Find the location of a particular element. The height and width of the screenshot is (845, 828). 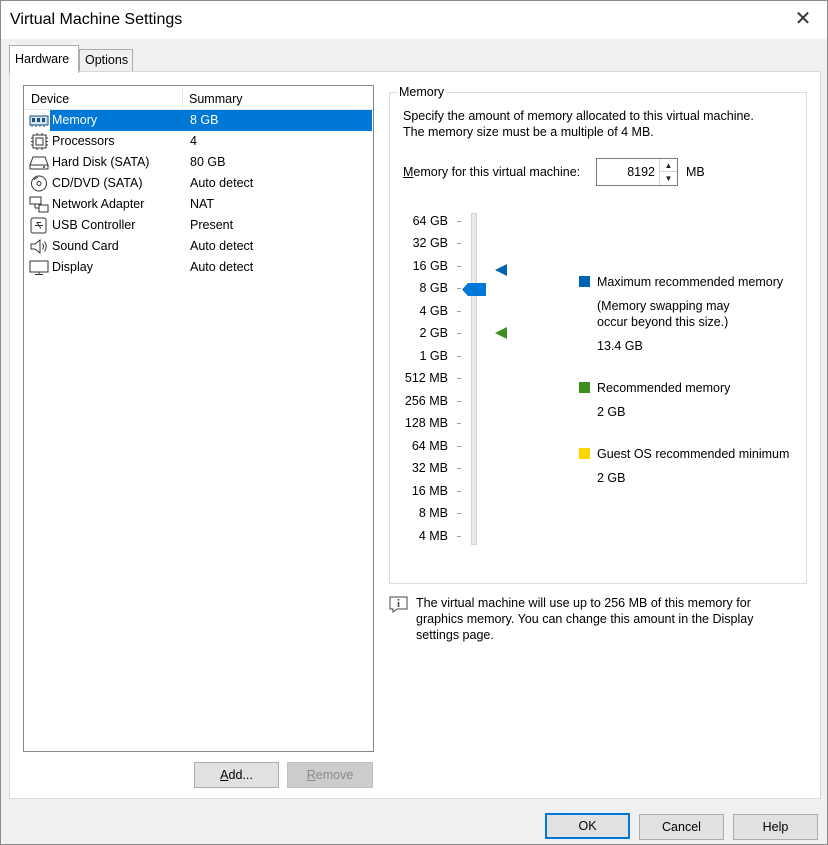

scale-label: 256 MB is located at coordinates (426, 401).